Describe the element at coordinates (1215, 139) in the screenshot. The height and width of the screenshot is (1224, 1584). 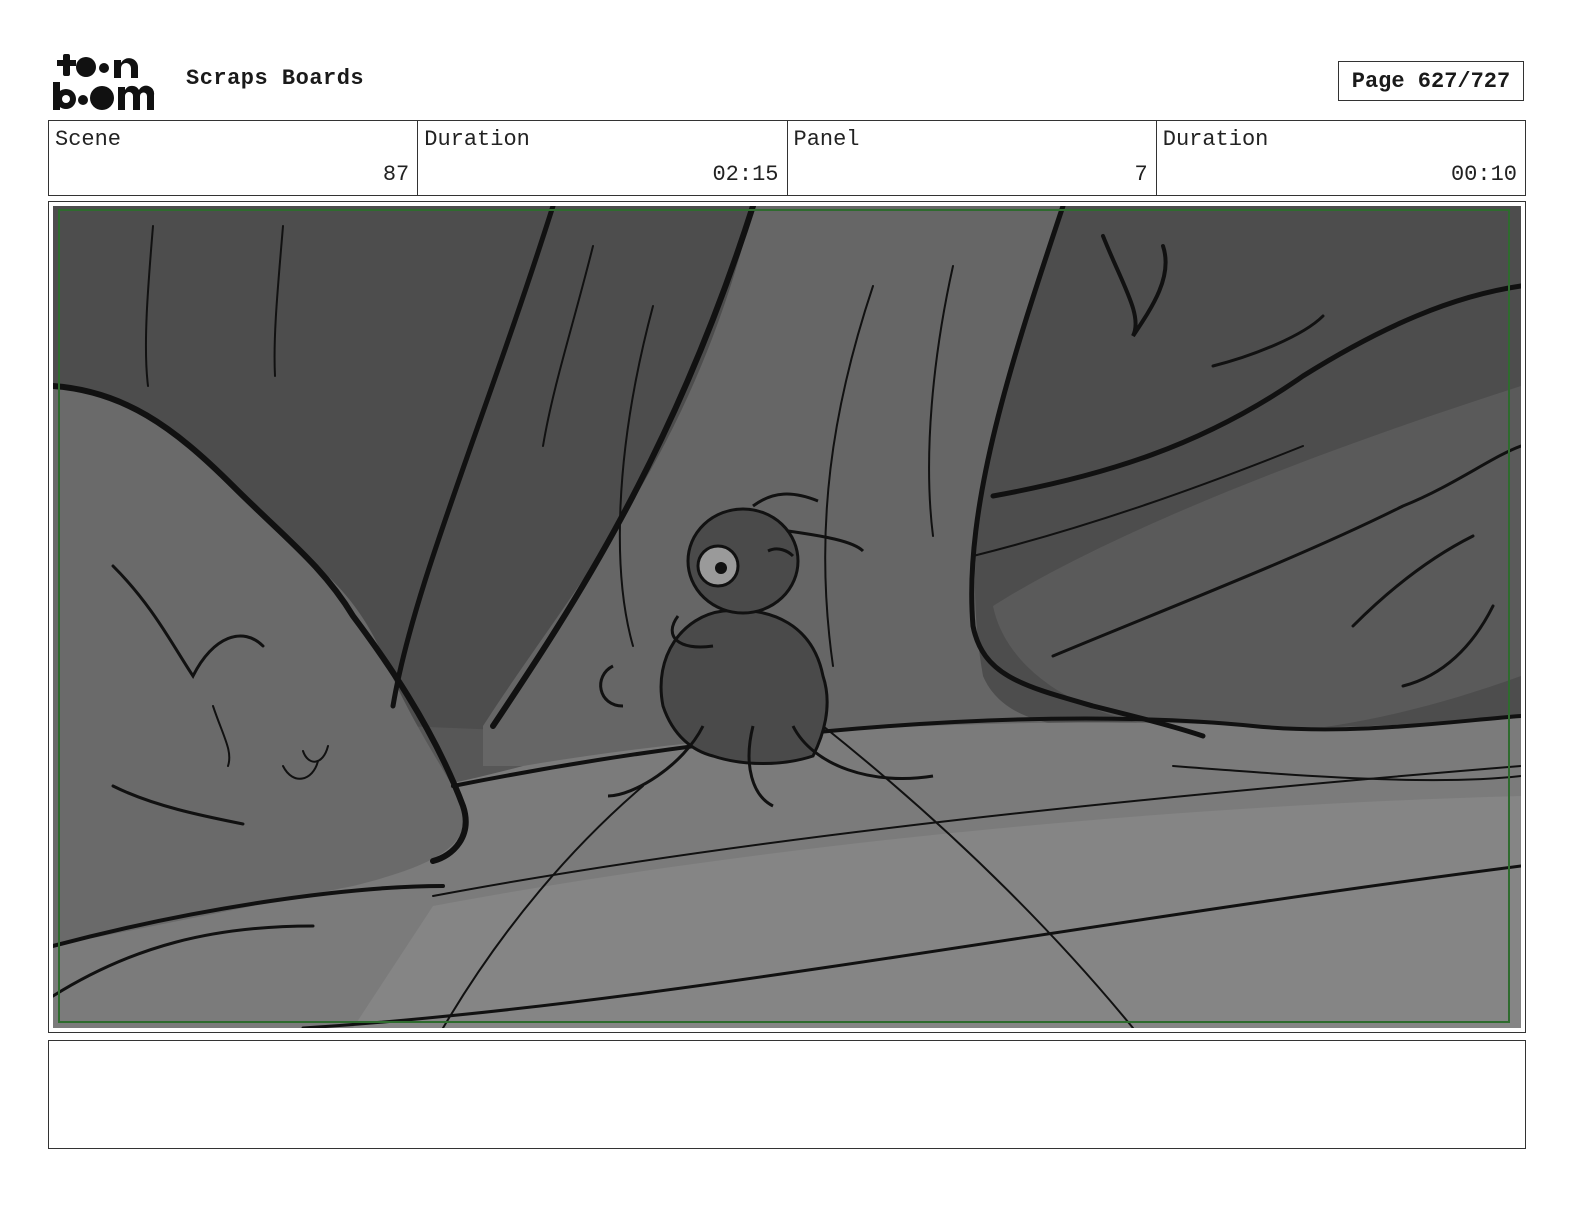
I see `panel-duration-label: Duration` at that location.